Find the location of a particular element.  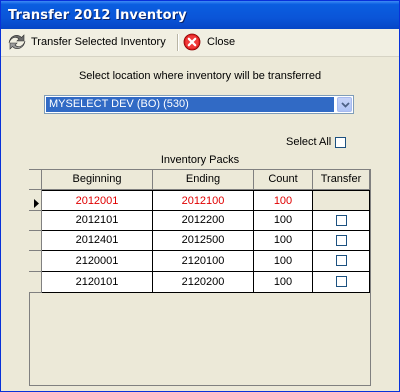

transfer-icon is located at coordinates (17, 42).